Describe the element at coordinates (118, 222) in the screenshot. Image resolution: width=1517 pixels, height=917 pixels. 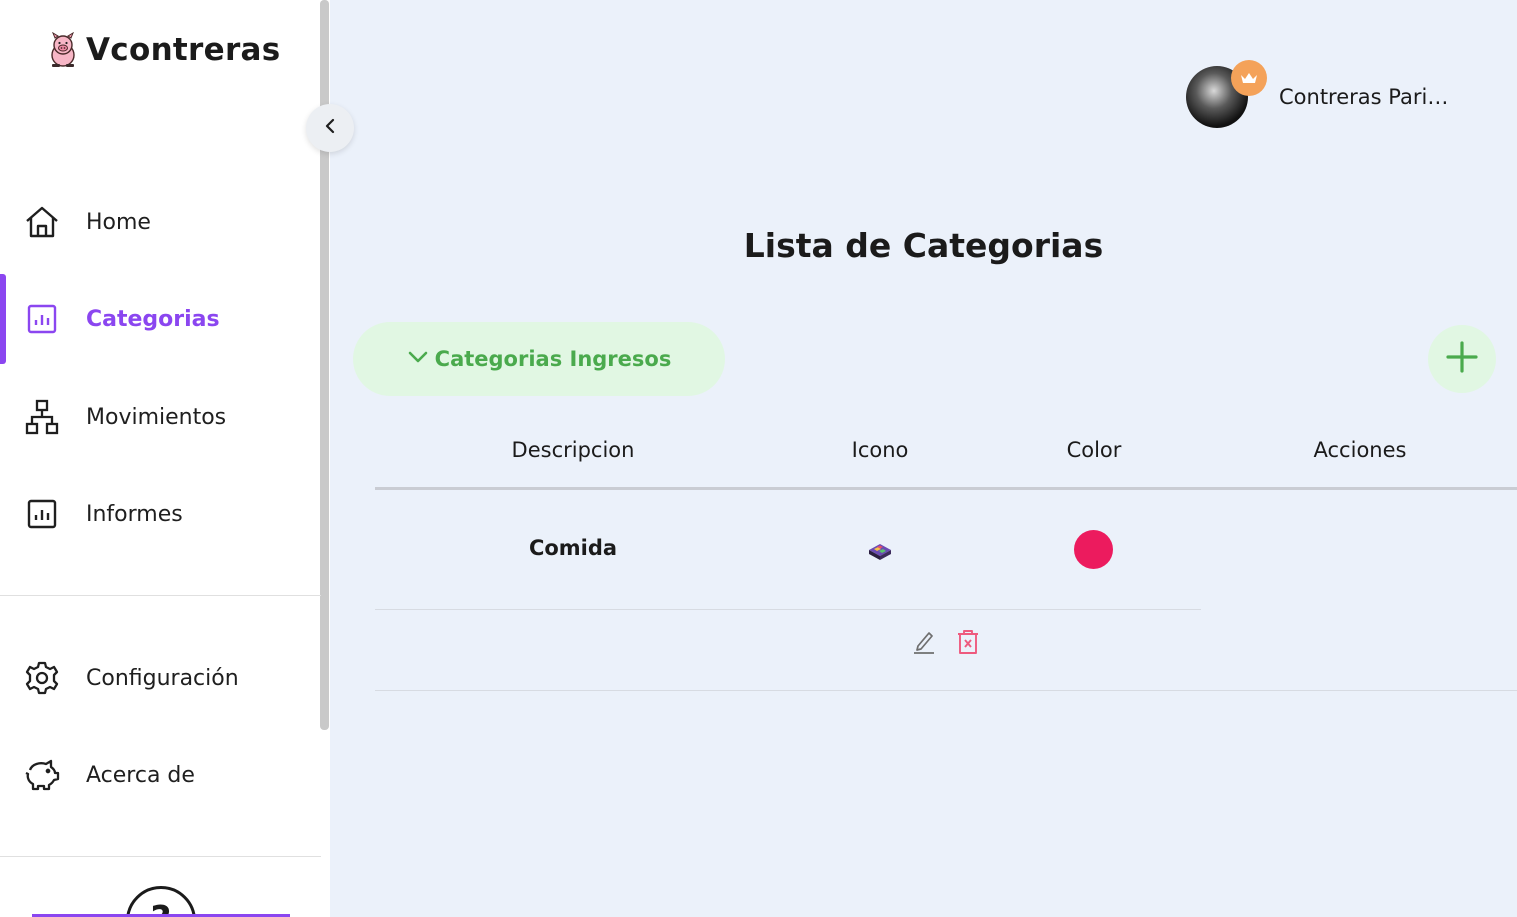
I see `sidebar-item-label: Home` at that location.